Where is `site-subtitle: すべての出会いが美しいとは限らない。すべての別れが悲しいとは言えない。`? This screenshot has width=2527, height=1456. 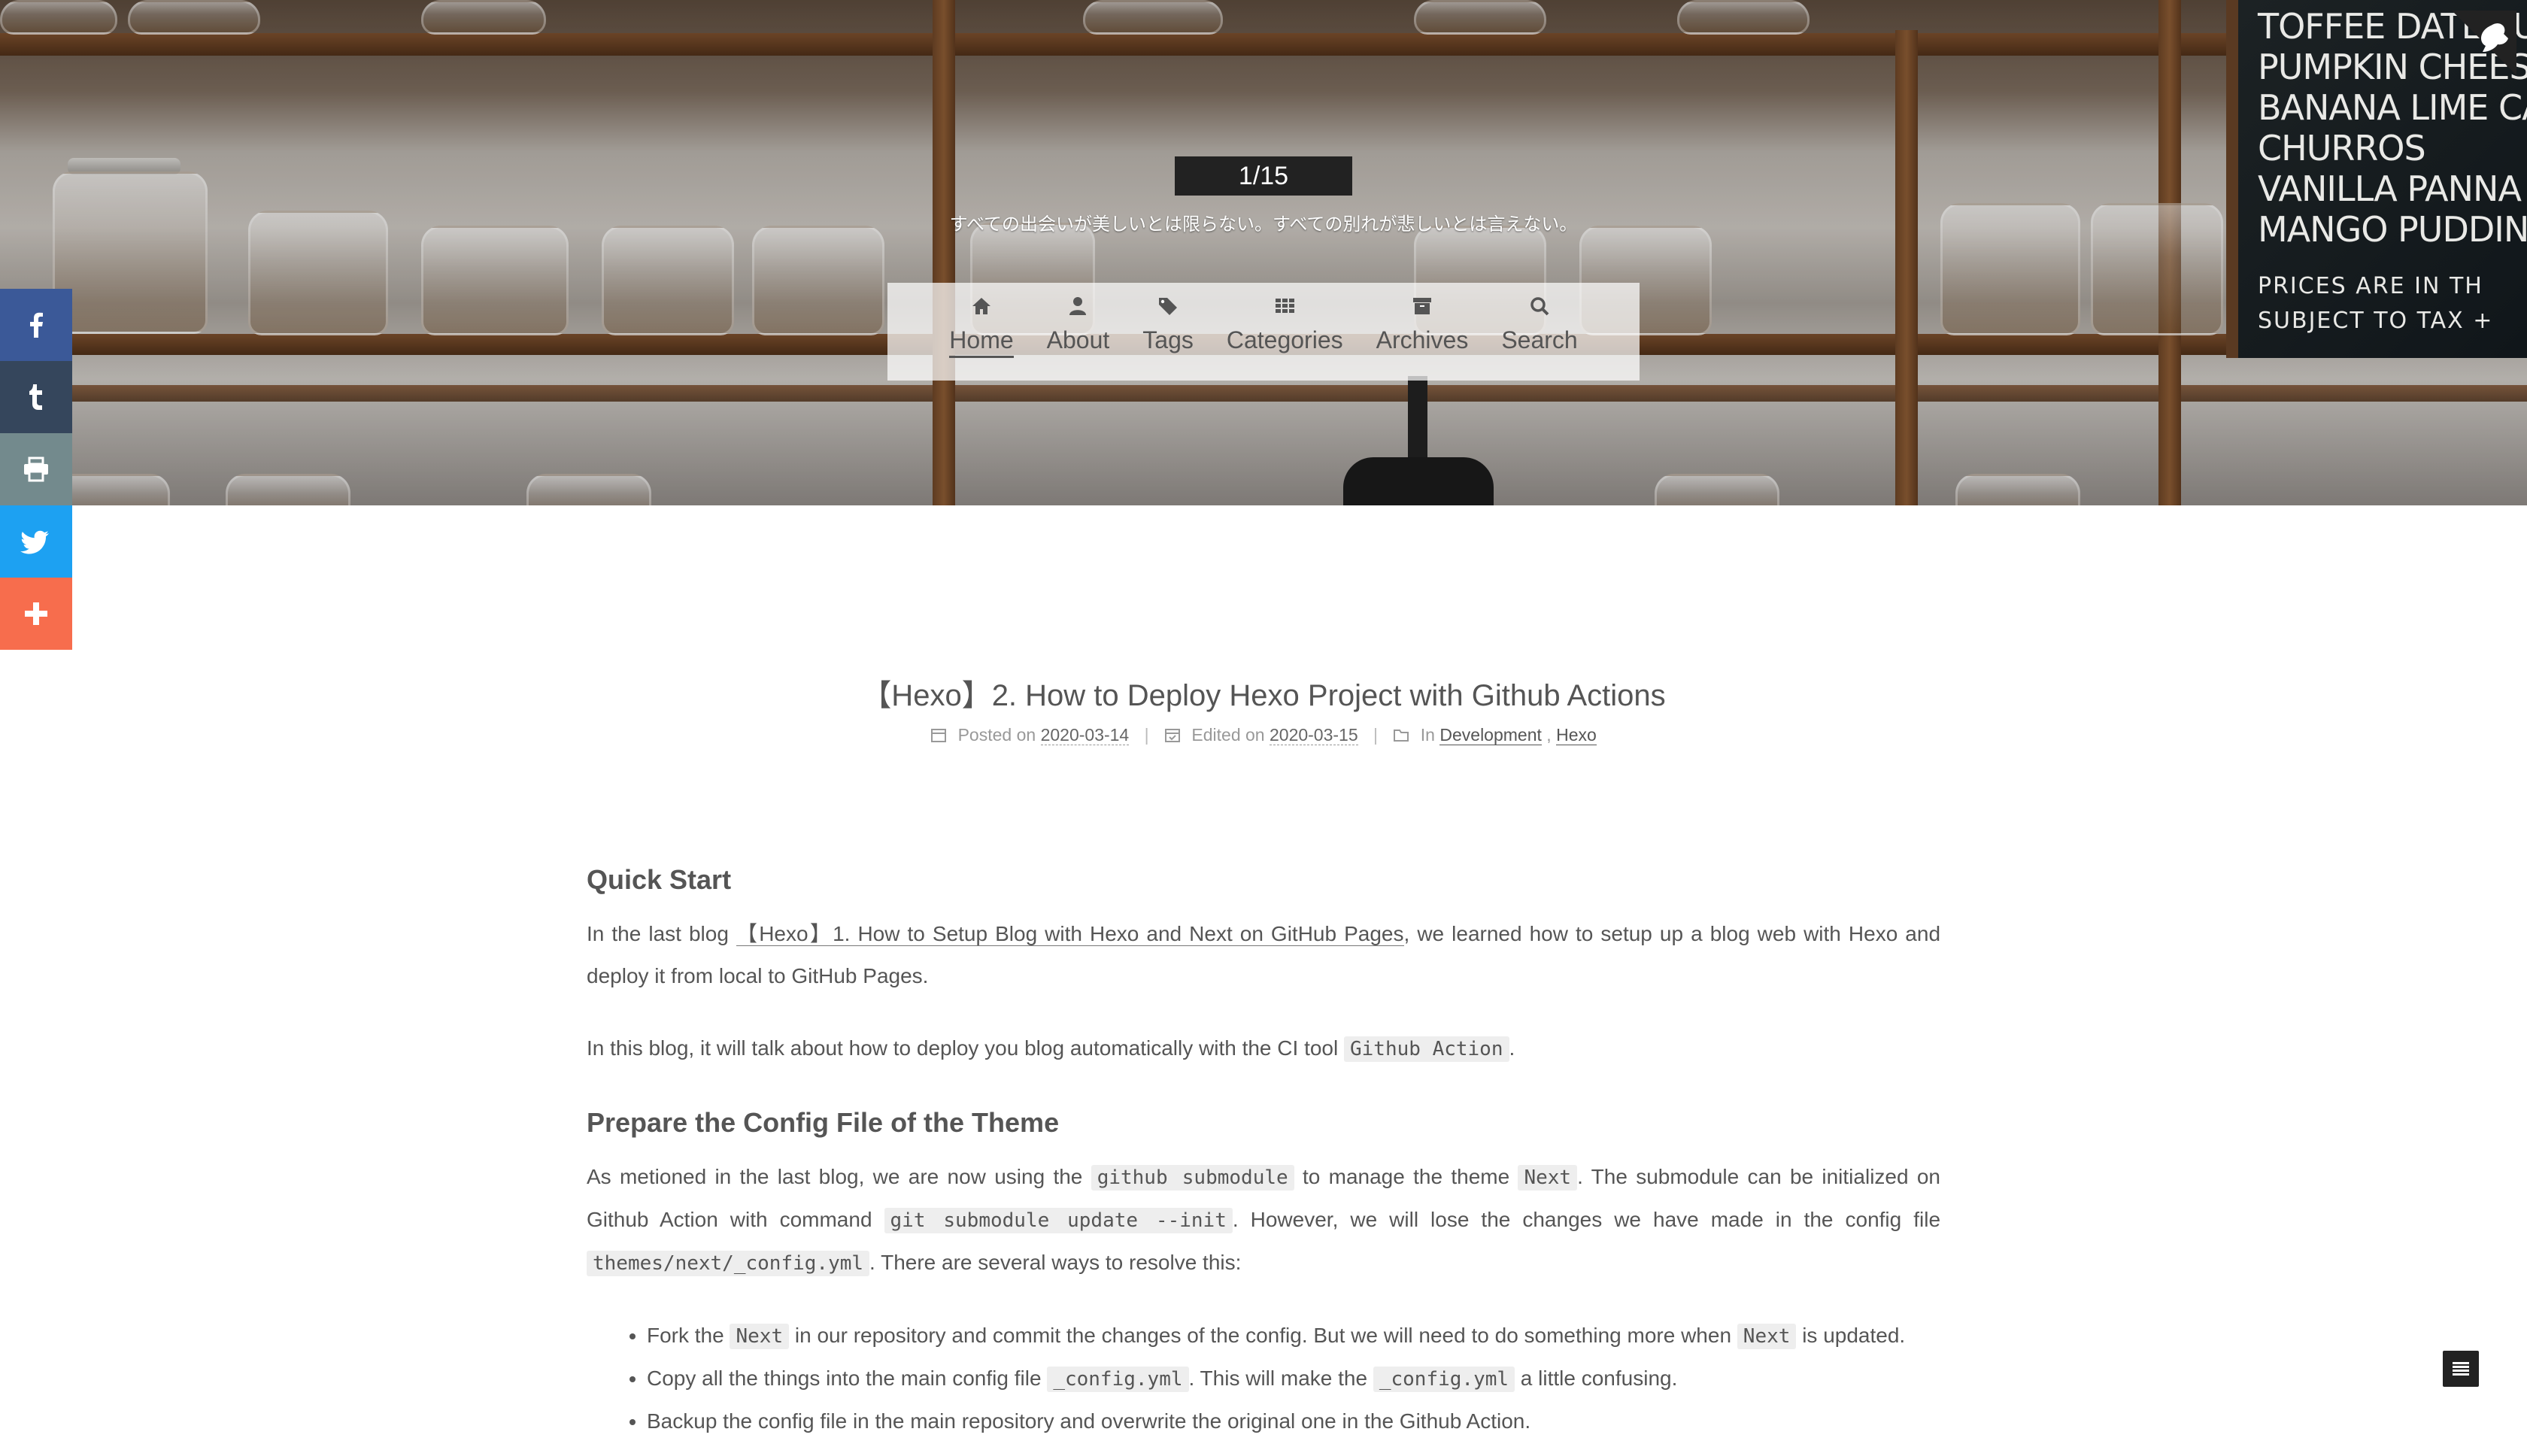
site-subtitle: すべての出会いが美しいとは限らない。すべての別れが悲しいとは言えない。 is located at coordinates (1263, 225).